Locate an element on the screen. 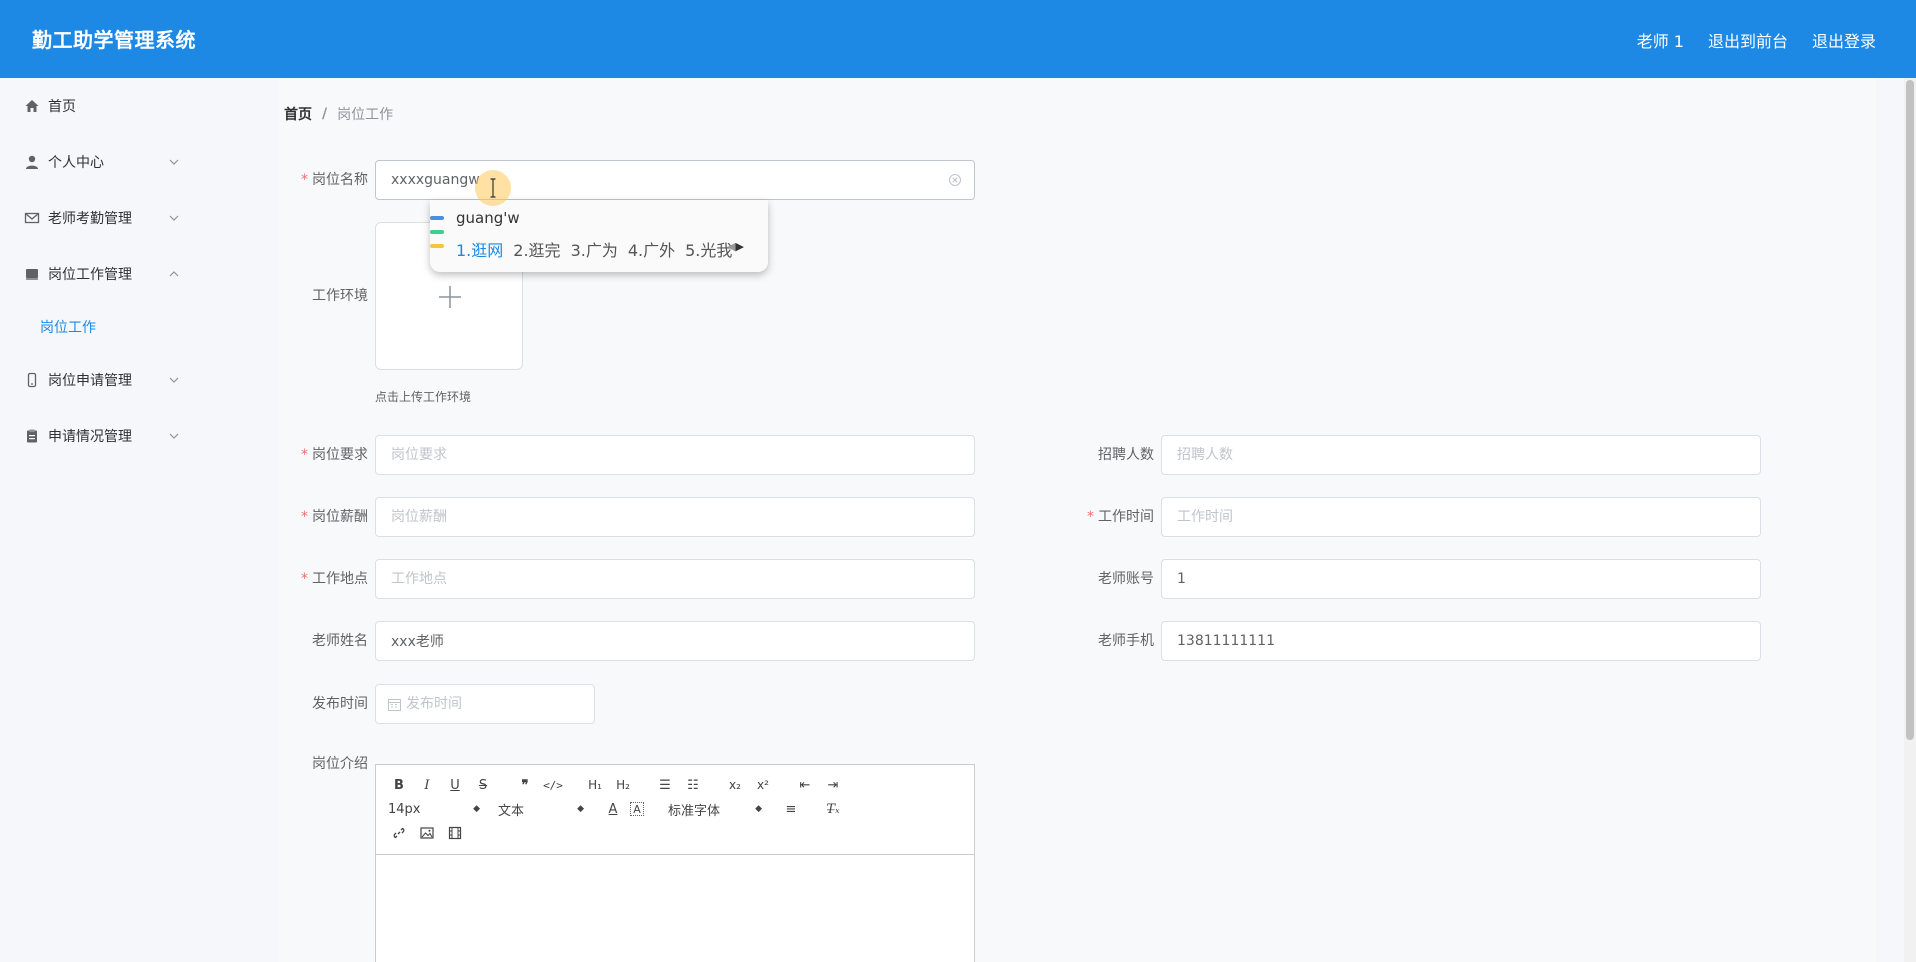  toolbar-row-2: 14px ◆ 文本 ◆ A A 标准字体 ◆ ≡ T̶ₓ is located at coordinates (619, 809).